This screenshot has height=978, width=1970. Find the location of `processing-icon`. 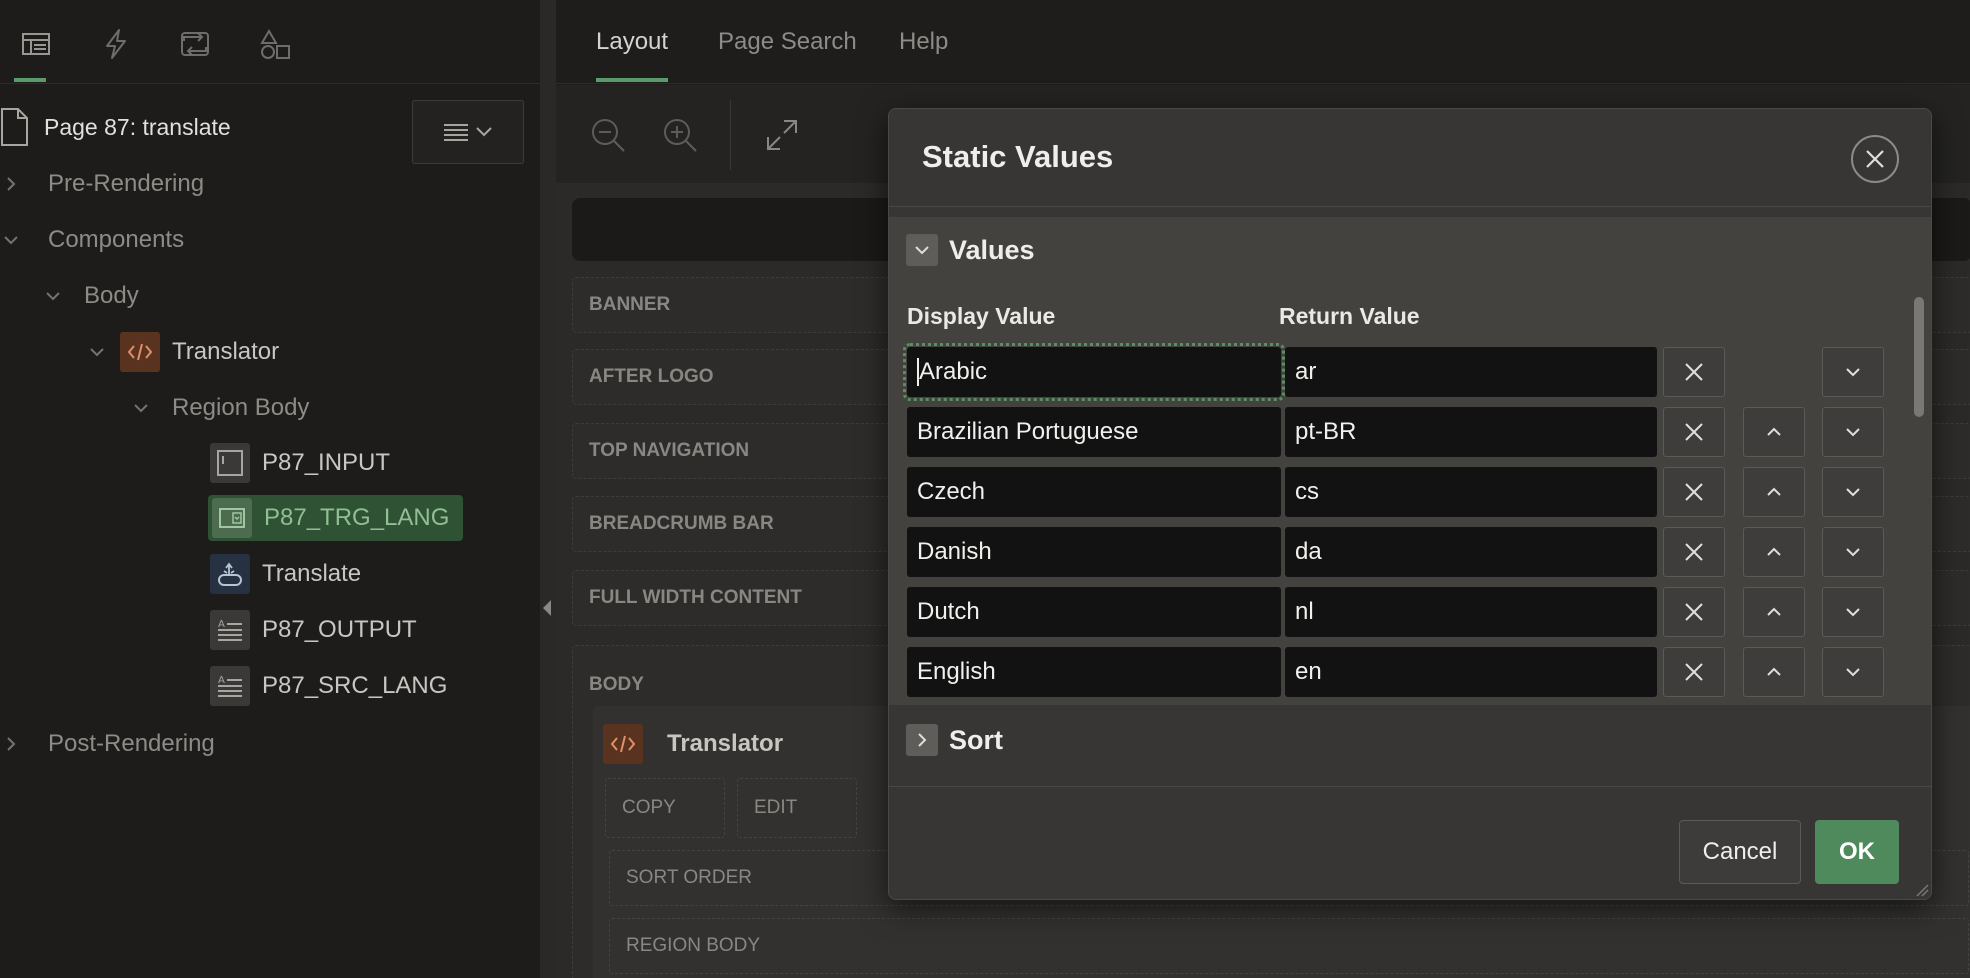

processing-icon is located at coordinates (195, 44).